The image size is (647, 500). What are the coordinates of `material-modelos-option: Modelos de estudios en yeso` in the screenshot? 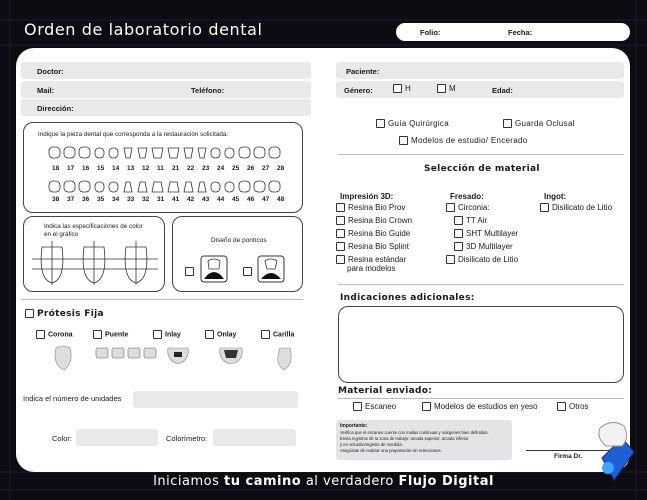 It's located at (480, 407).